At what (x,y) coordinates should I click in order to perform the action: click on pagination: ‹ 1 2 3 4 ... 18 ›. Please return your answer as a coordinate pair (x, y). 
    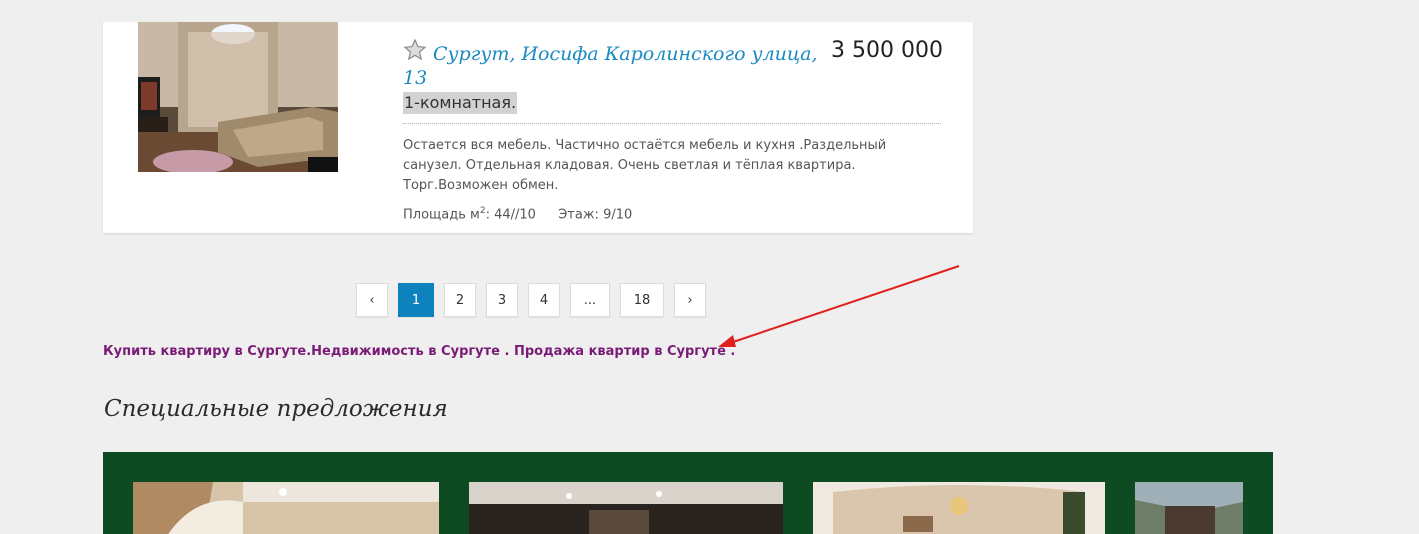
    Looking at the image, I should click on (531, 300).